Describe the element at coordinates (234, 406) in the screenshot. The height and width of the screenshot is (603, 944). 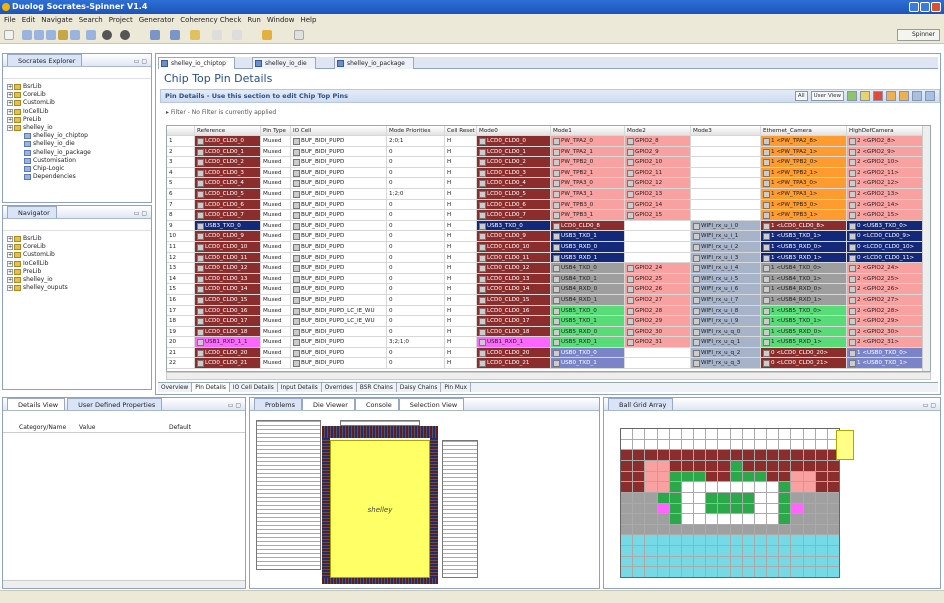
I see `minimize-maximize-icon: ▭ ▢` at that location.